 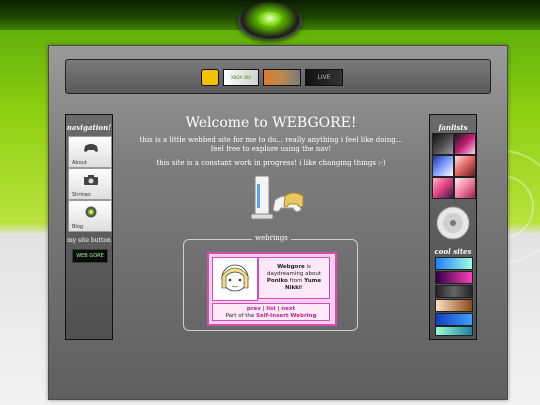 I want to click on camera-icon, so click(x=91, y=180).